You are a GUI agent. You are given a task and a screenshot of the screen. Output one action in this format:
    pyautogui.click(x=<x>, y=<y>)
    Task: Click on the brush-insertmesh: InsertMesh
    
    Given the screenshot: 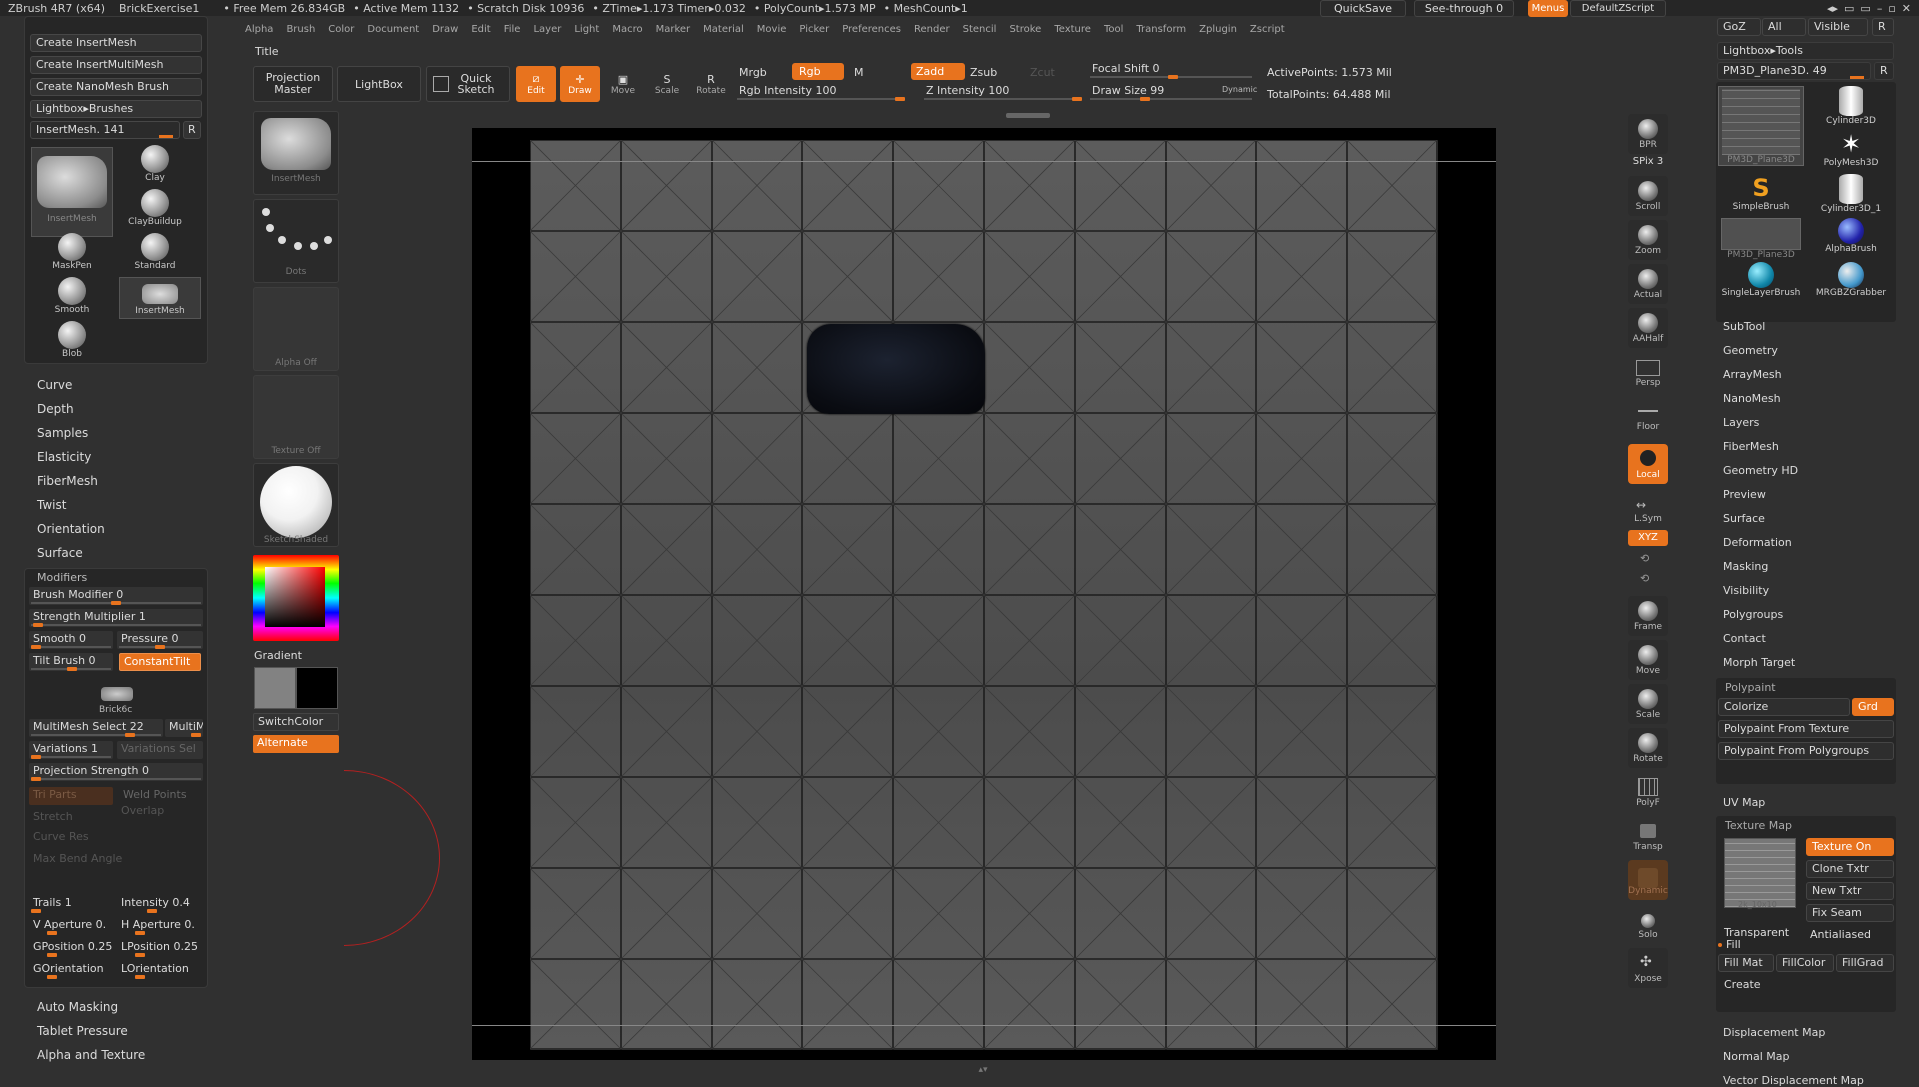 What is the action you would take?
    pyautogui.click(x=160, y=298)
    